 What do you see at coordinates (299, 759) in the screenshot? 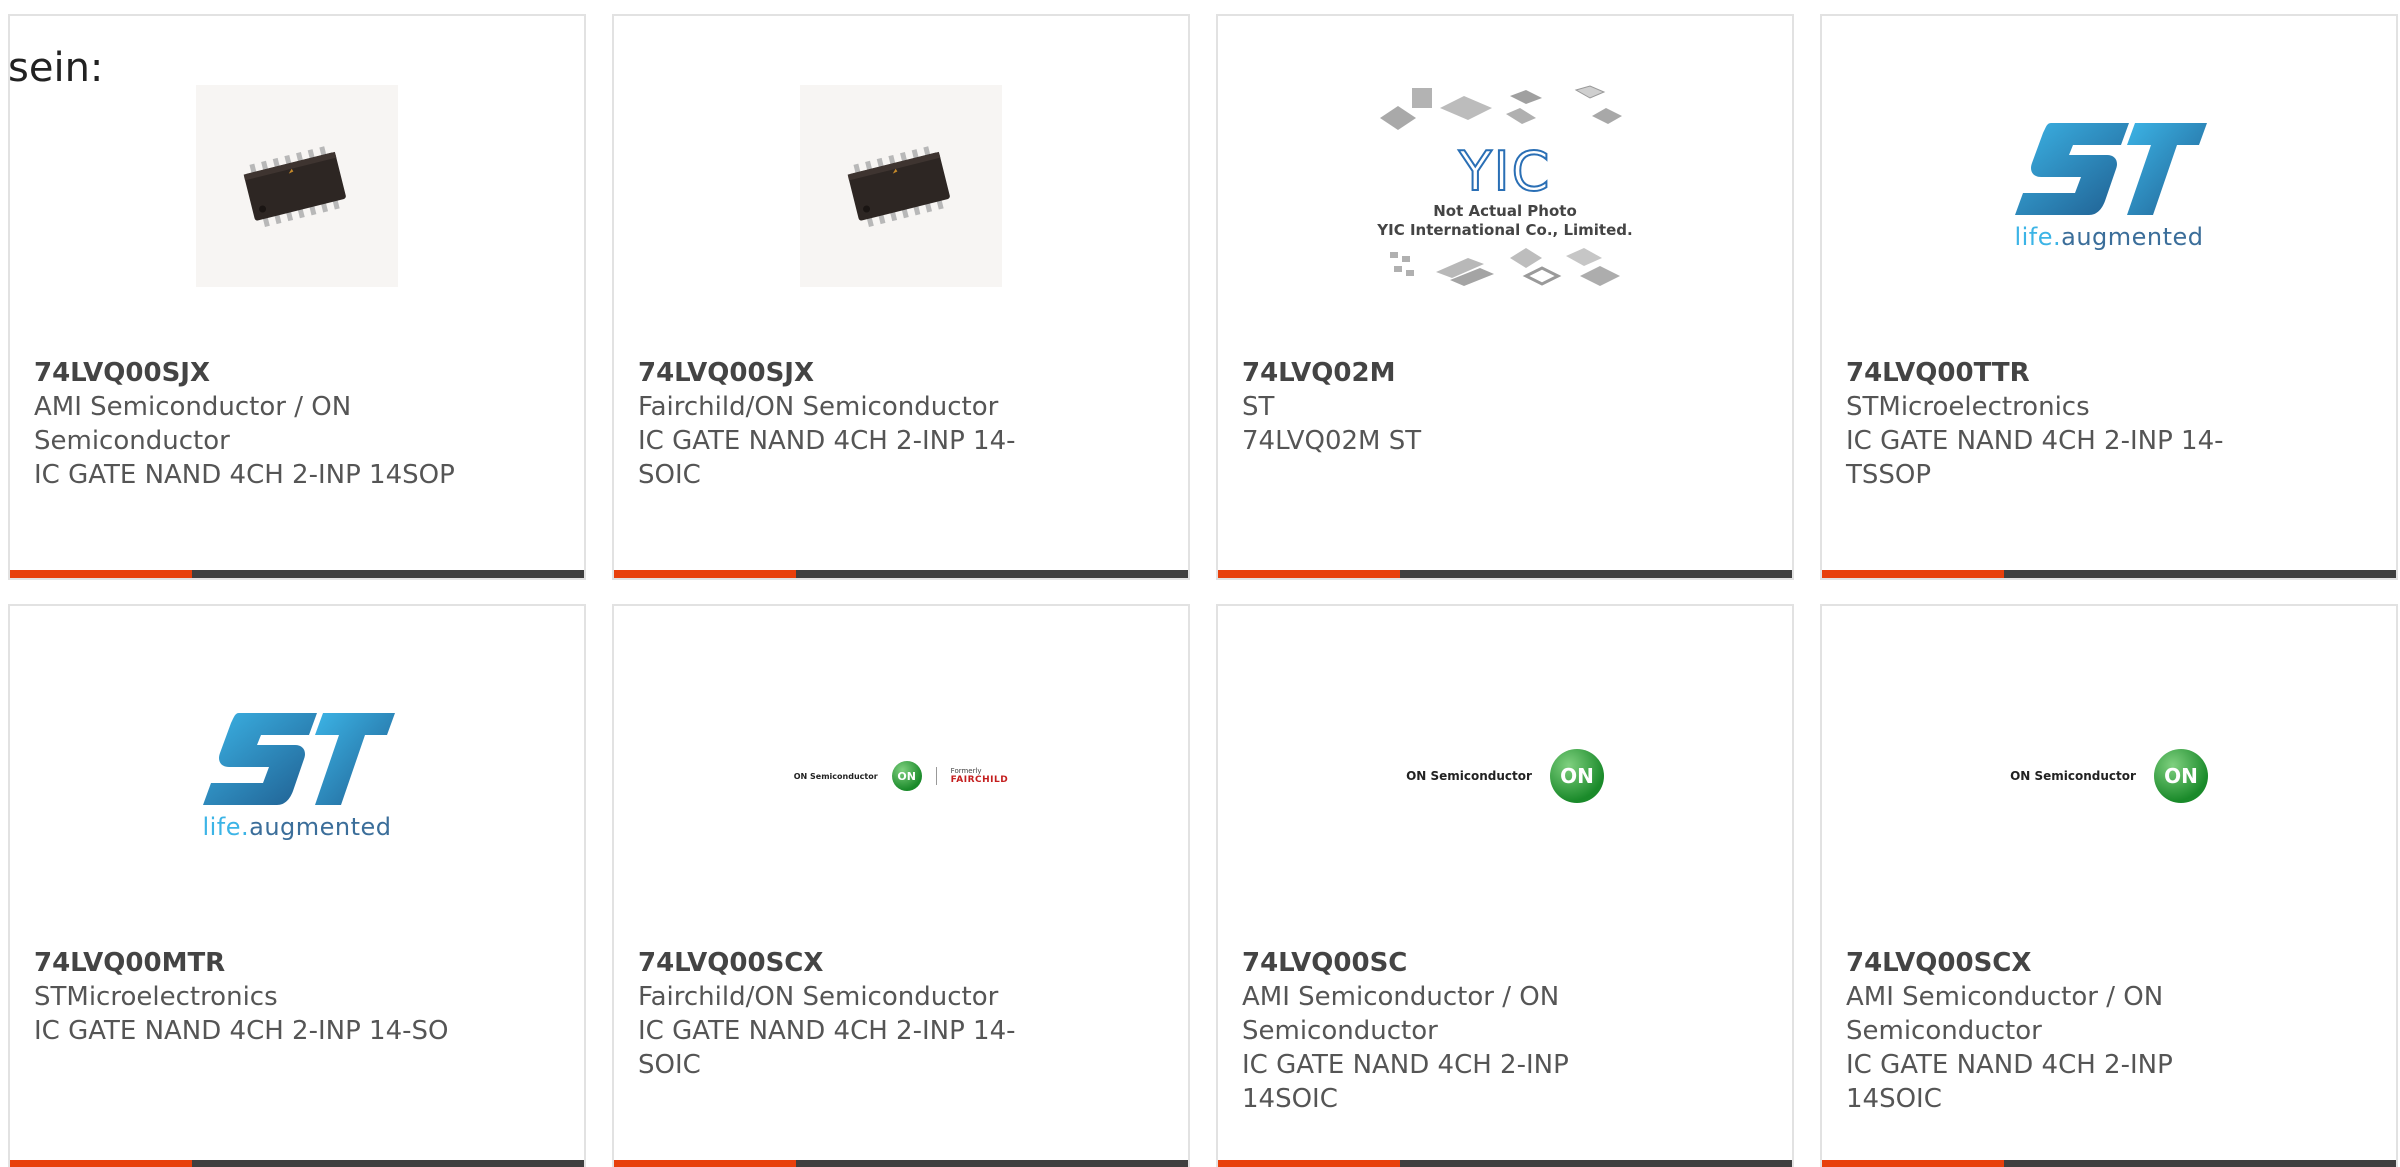
I see `st-logo-mark` at bounding box center [299, 759].